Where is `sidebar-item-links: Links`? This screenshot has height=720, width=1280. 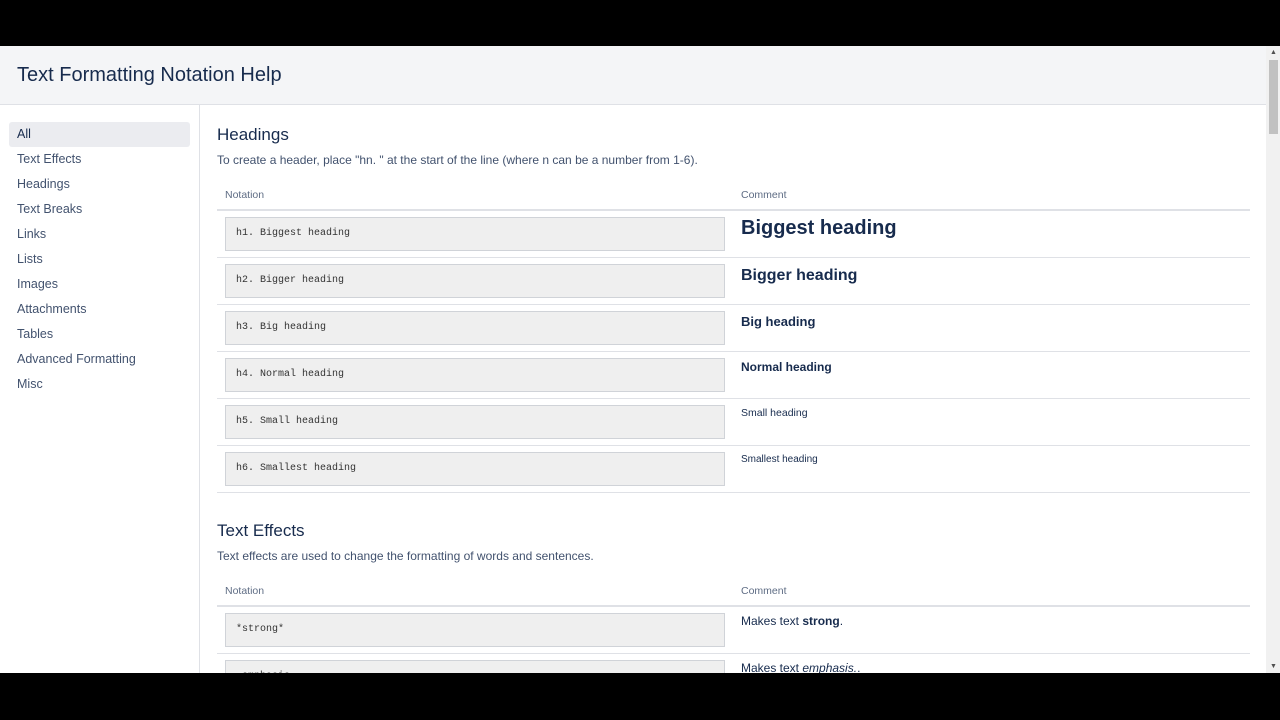
sidebar-item-links: Links is located at coordinates (99, 234).